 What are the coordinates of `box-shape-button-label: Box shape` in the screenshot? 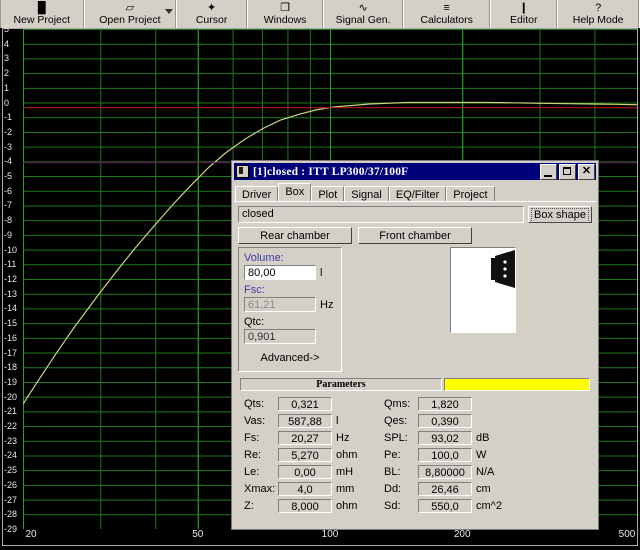 It's located at (560, 215).